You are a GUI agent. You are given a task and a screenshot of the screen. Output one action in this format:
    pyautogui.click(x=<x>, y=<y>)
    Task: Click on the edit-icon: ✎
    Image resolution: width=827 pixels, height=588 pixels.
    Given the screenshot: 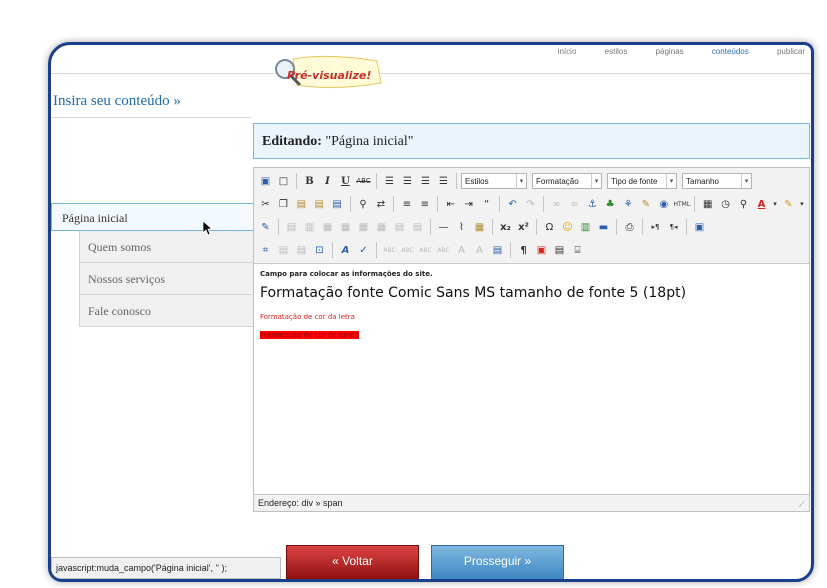 What is the action you would take?
    pyautogui.click(x=265, y=227)
    